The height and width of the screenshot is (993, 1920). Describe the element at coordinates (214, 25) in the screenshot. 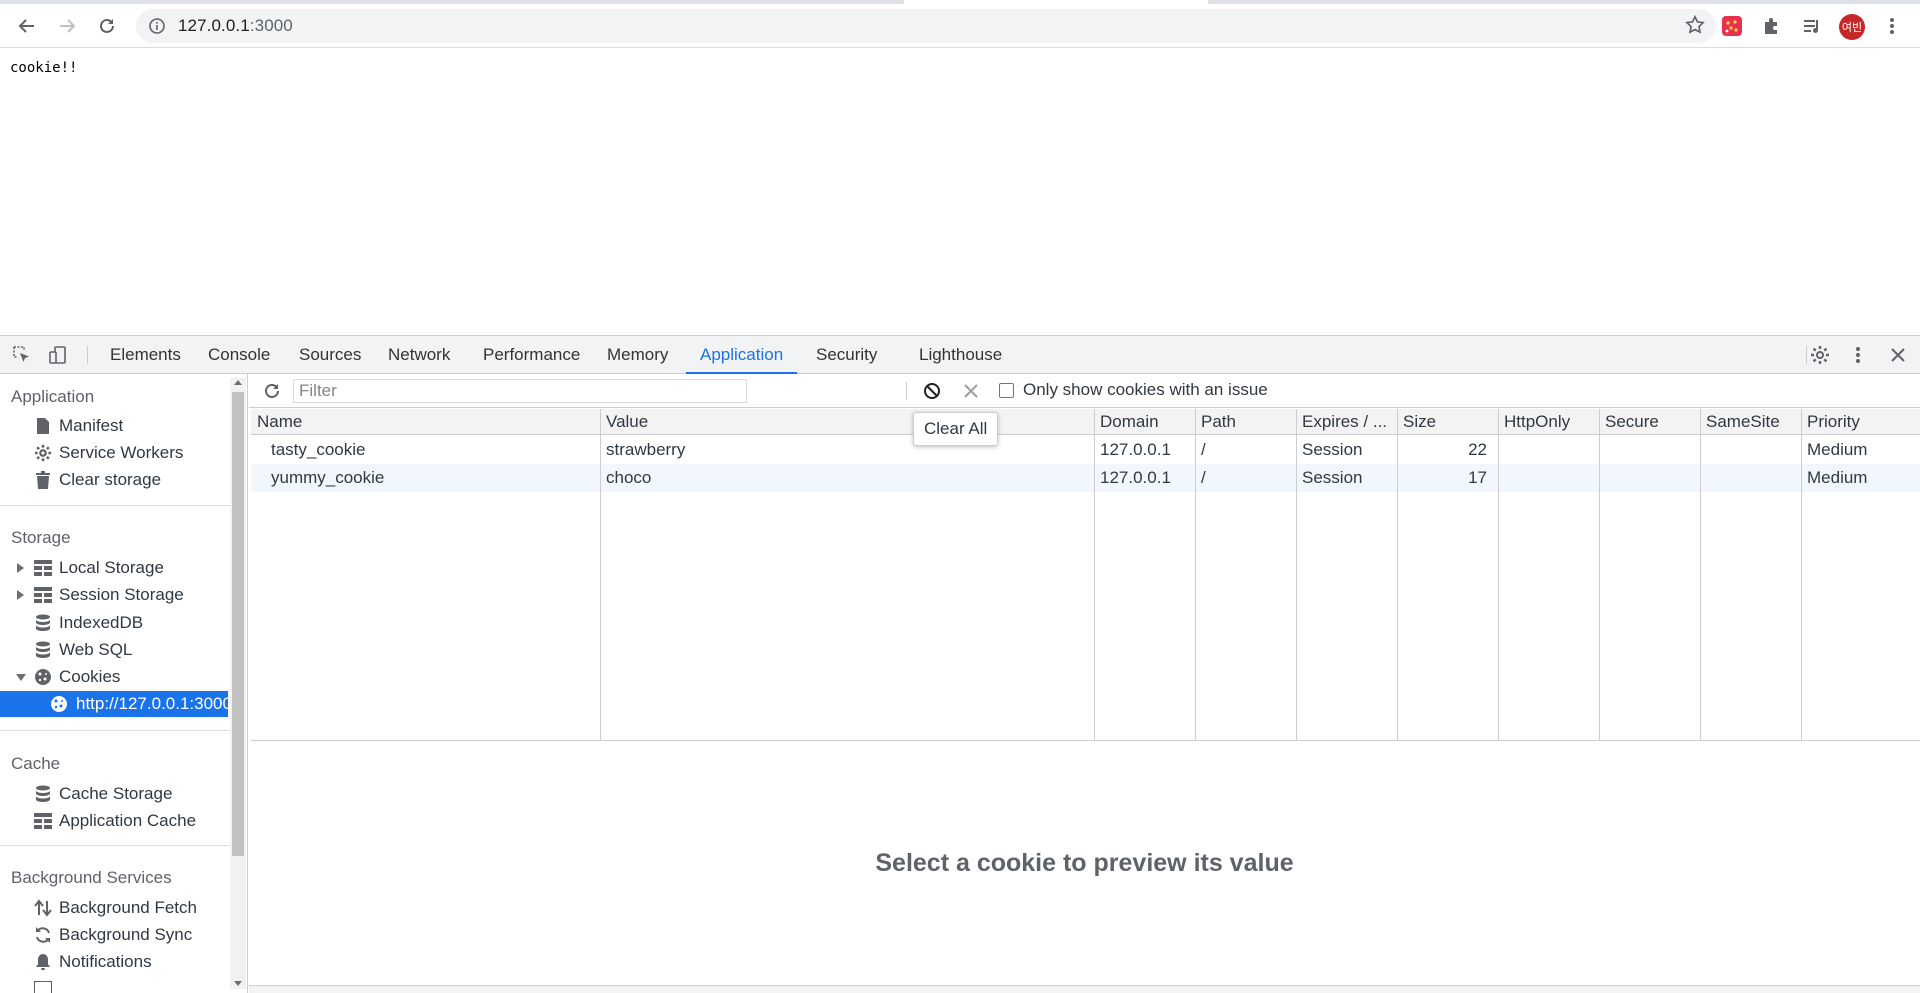

I see `url-host: 127.0.0.1` at that location.